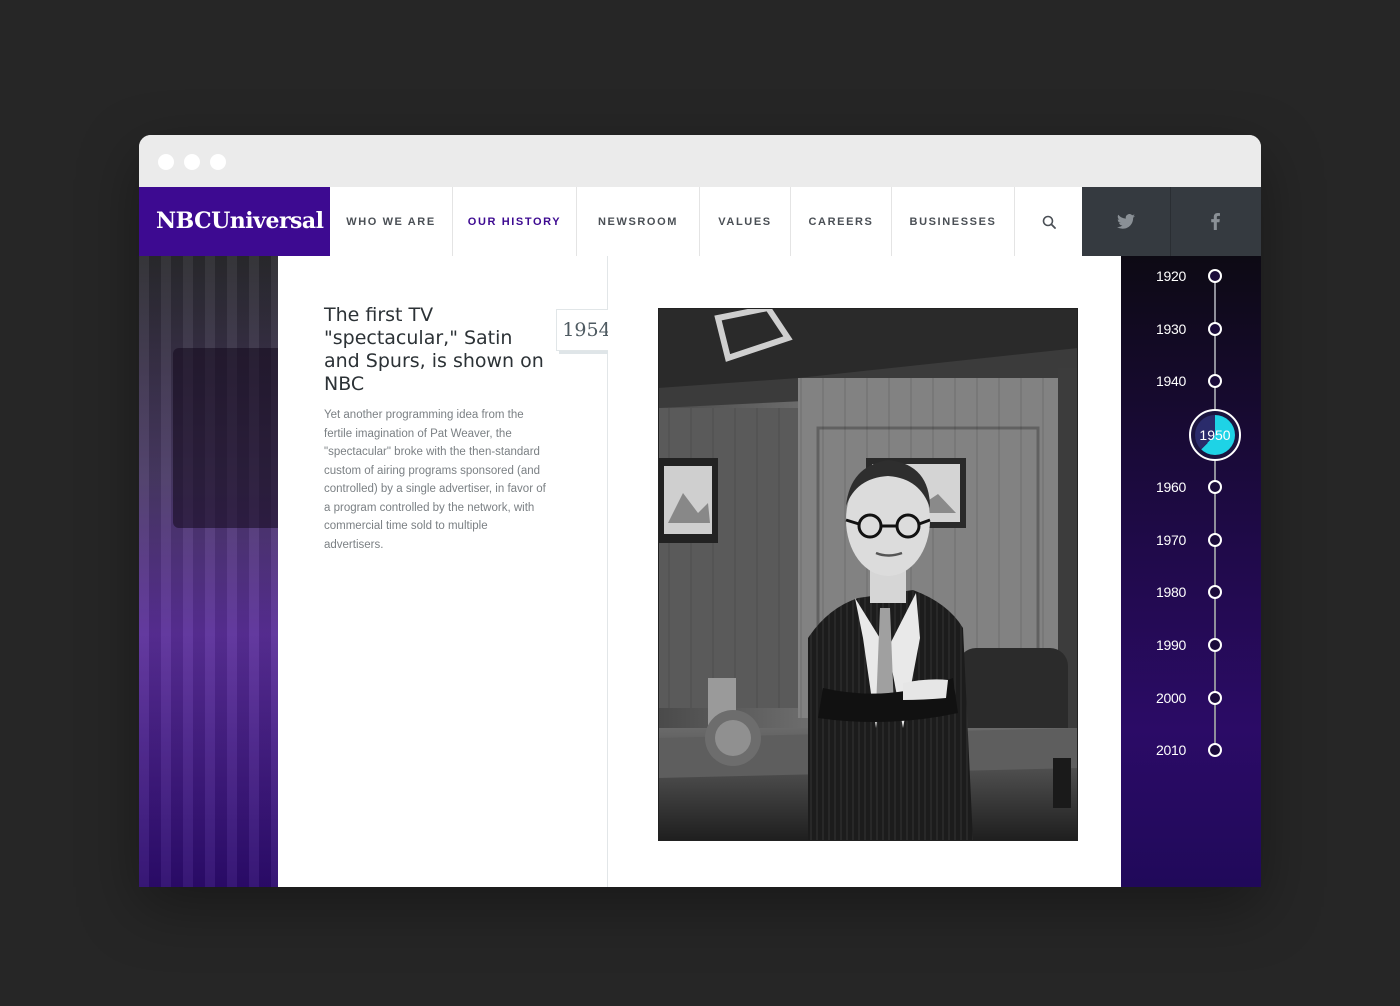 The width and height of the screenshot is (1400, 1006). I want to click on nav-item-values: VALUES, so click(745, 221).